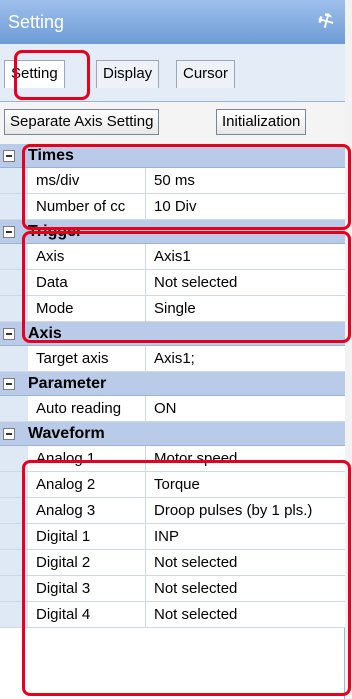 Image resolution: width=352 pixels, height=699 pixels. I want to click on property-value: 50 ms, so click(245, 180).